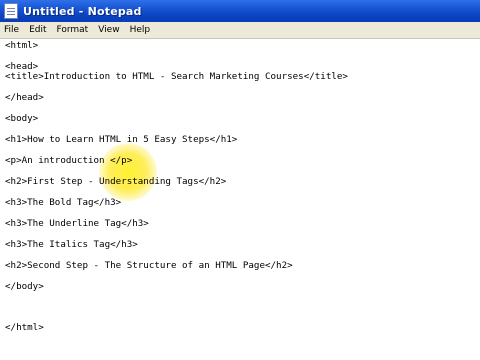 Image resolution: width=480 pixels, height=360 pixels. I want to click on code-line: <h3>The Underline Tag</h3>, so click(77, 223).